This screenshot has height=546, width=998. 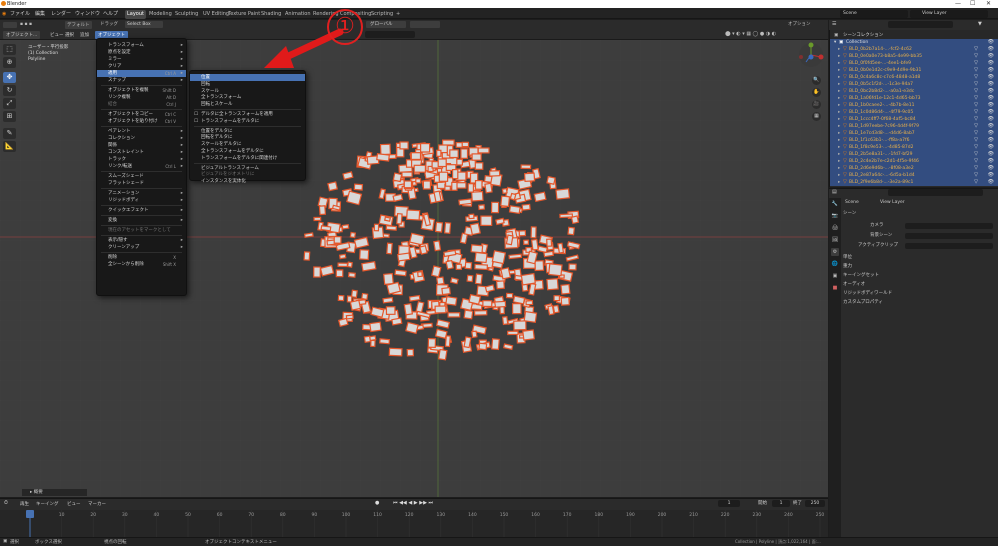 What do you see at coordinates (186, 14) in the screenshot?
I see `tab-sculpting: Sculpting` at bounding box center [186, 14].